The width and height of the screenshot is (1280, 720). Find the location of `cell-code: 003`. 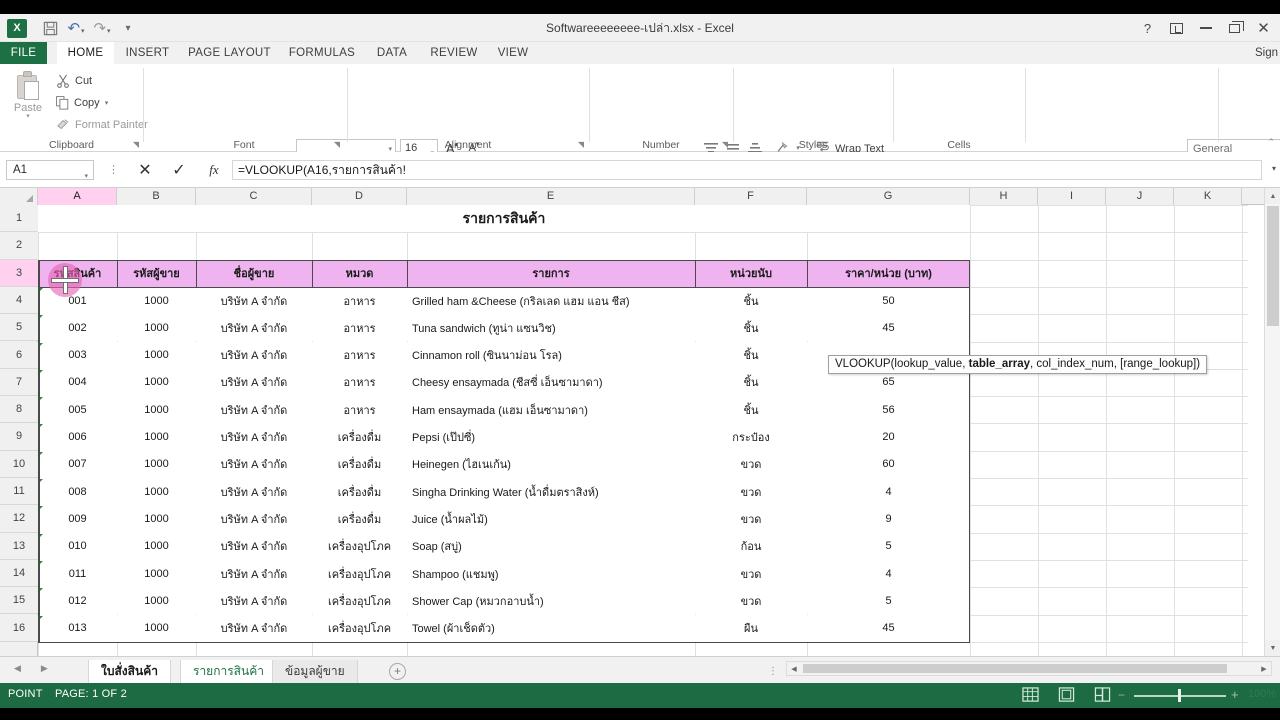

cell-code: 003 is located at coordinates (77, 355).